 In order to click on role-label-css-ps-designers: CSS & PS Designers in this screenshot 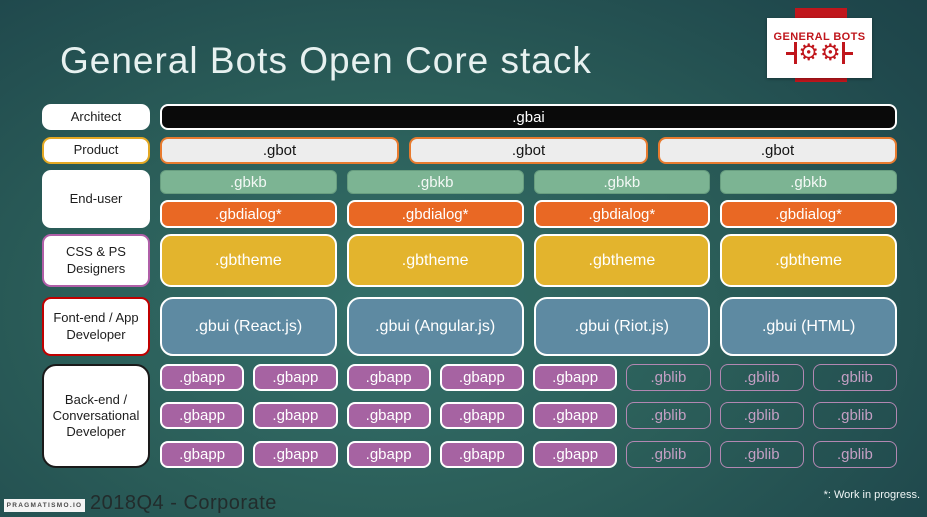, I will do `click(96, 260)`.